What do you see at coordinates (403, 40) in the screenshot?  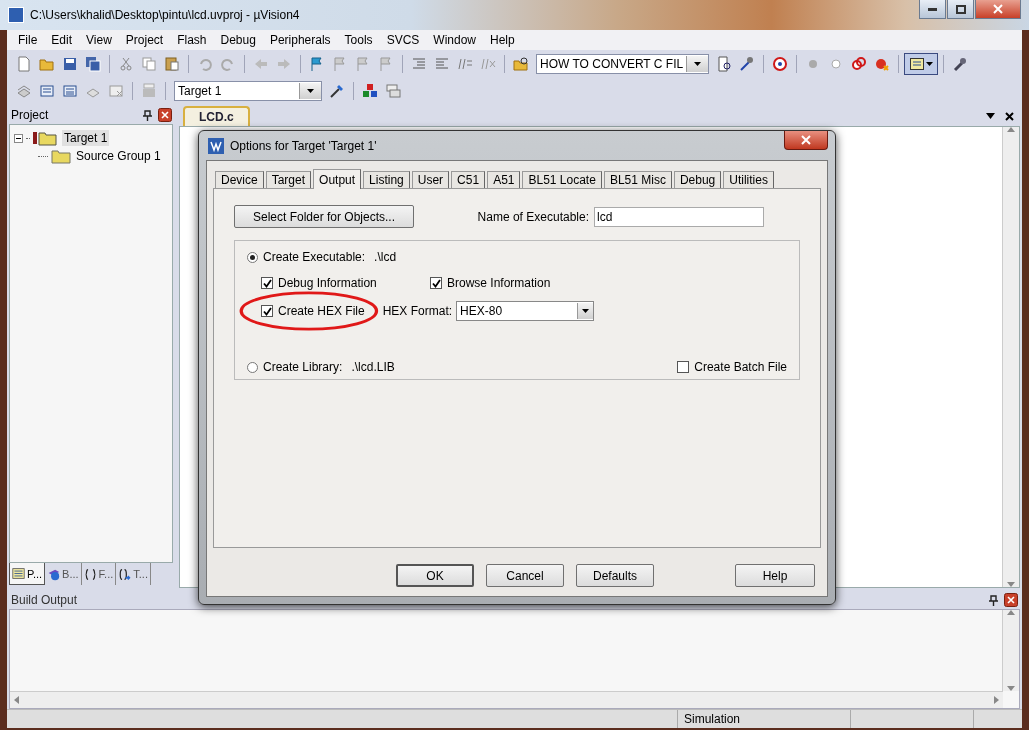 I see `menu-item: SVCS` at bounding box center [403, 40].